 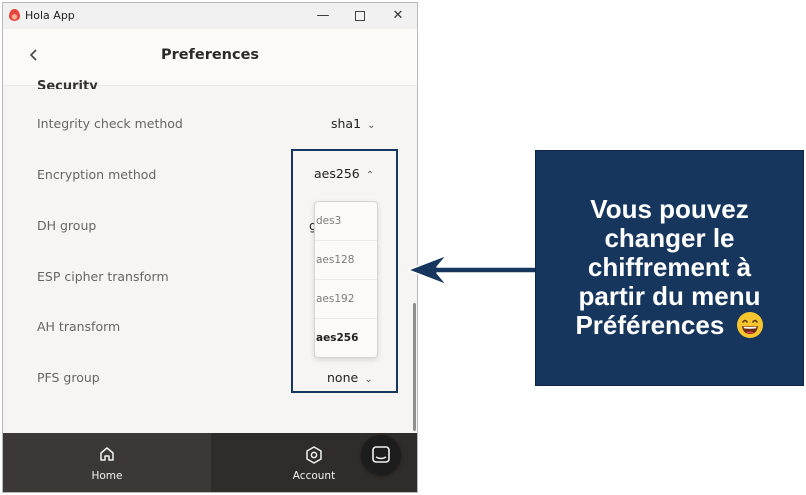 I want to click on row-label-ah: AH transform, so click(x=79, y=326).